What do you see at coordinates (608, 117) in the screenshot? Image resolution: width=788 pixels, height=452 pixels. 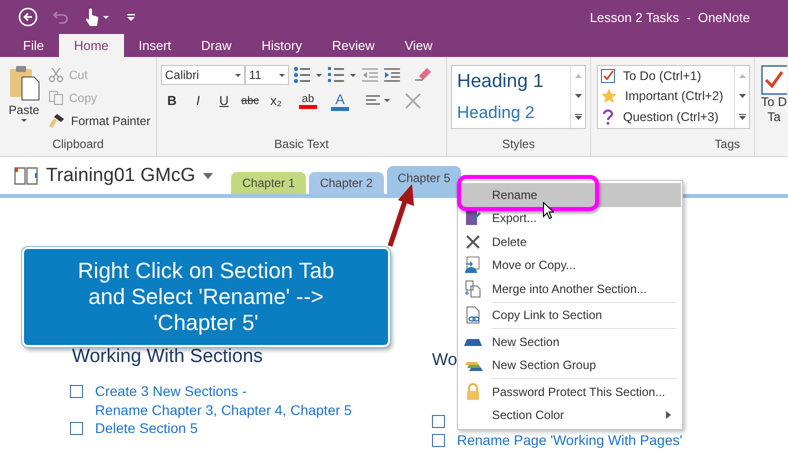 I see `question-mark-icon` at bounding box center [608, 117].